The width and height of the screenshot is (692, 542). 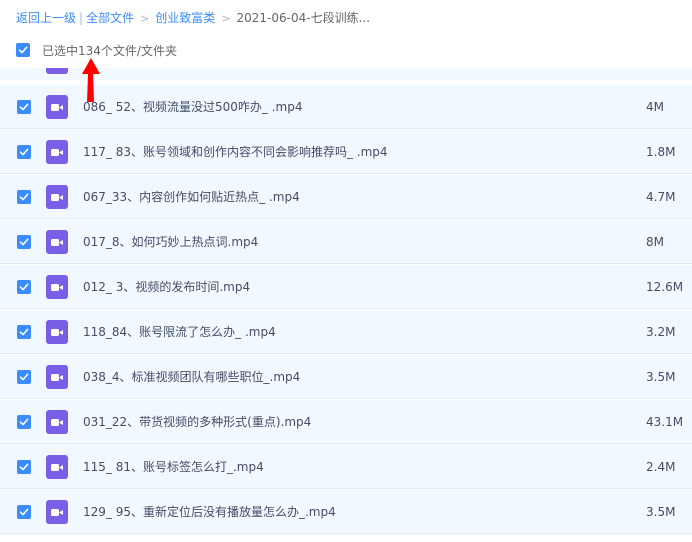 What do you see at coordinates (110, 18) in the screenshot?
I see `all-files-link: 全部文件` at bounding box center [110, 18].